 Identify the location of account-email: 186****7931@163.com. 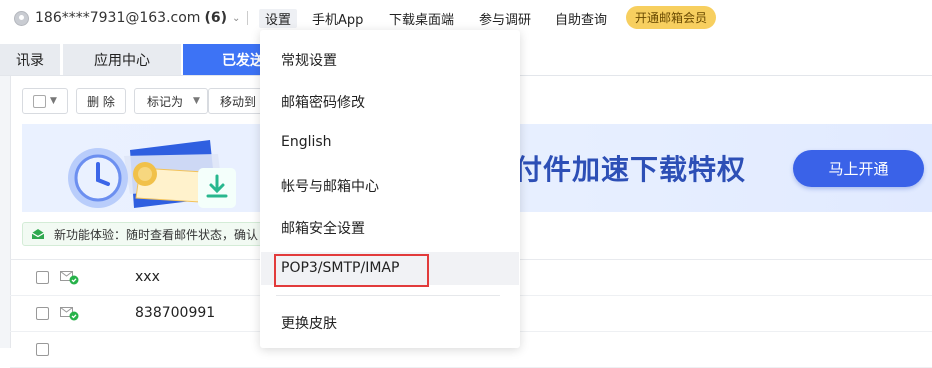
(118, 18).